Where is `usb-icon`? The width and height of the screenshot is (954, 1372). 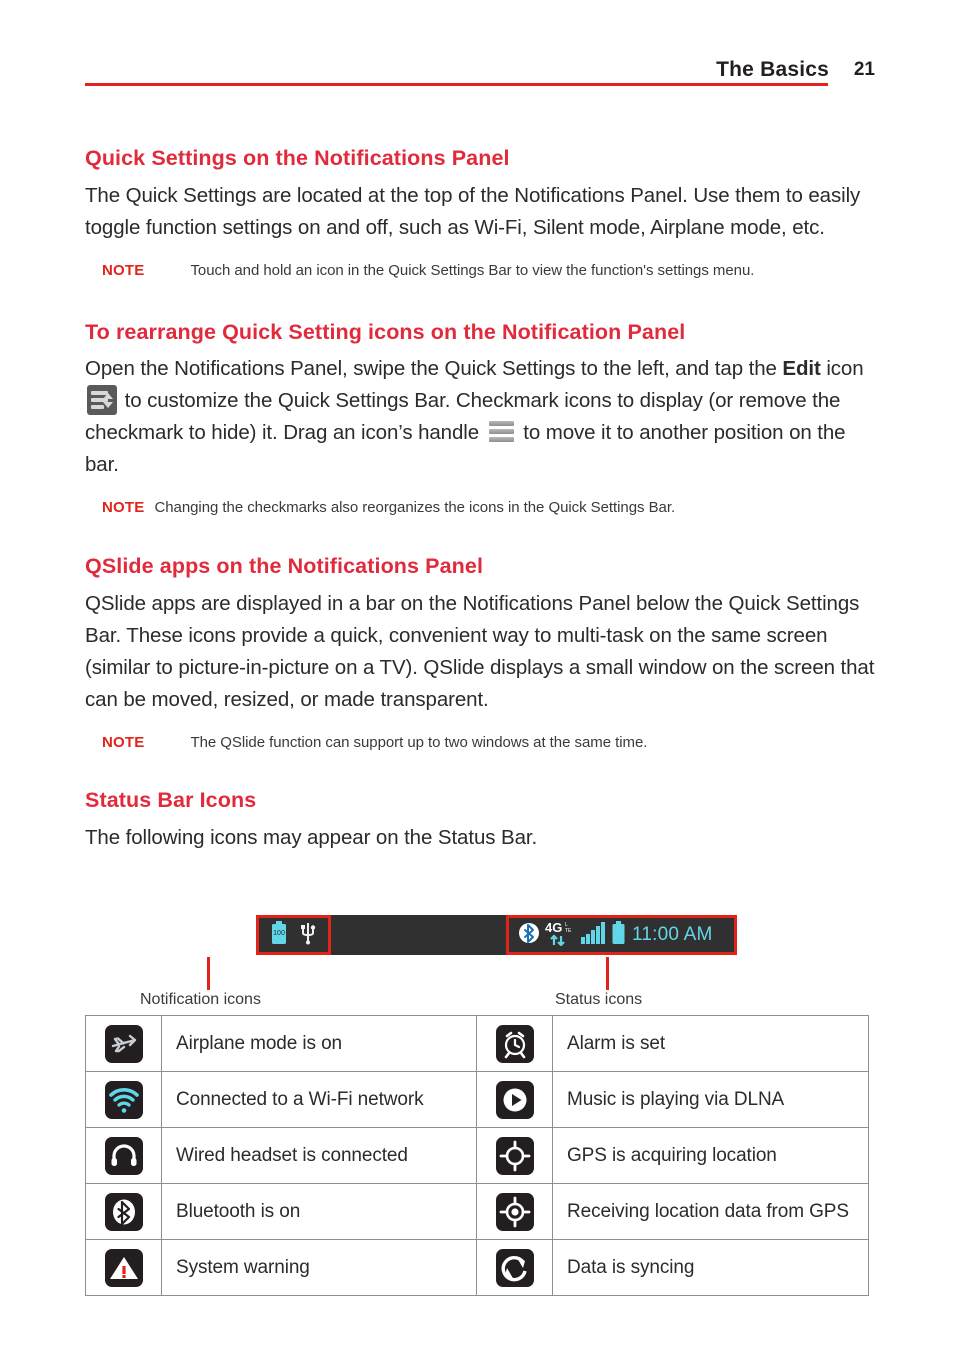
usb-icon is located at coordinates (308, 935).